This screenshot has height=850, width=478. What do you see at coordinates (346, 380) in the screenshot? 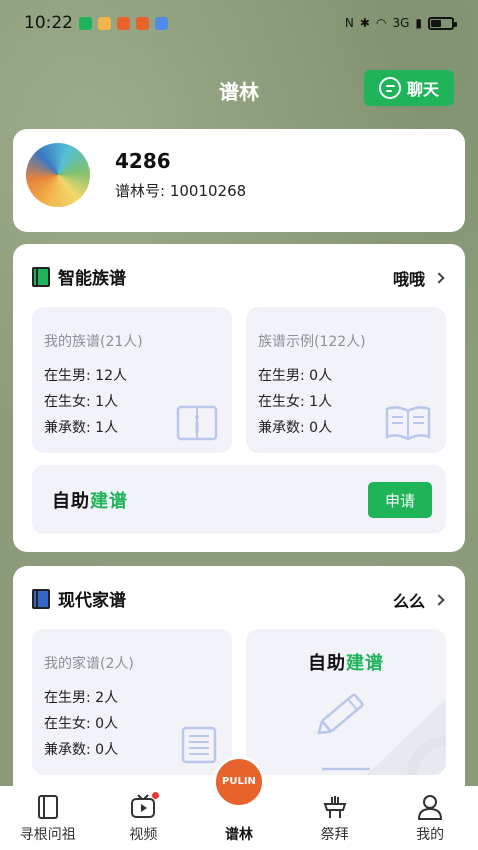
I see `example-family-tree-box: 族谱示例(122人) 在生男: 0人 在生女: 1人 兼承数: 0人` at bounding box center [346, 380].